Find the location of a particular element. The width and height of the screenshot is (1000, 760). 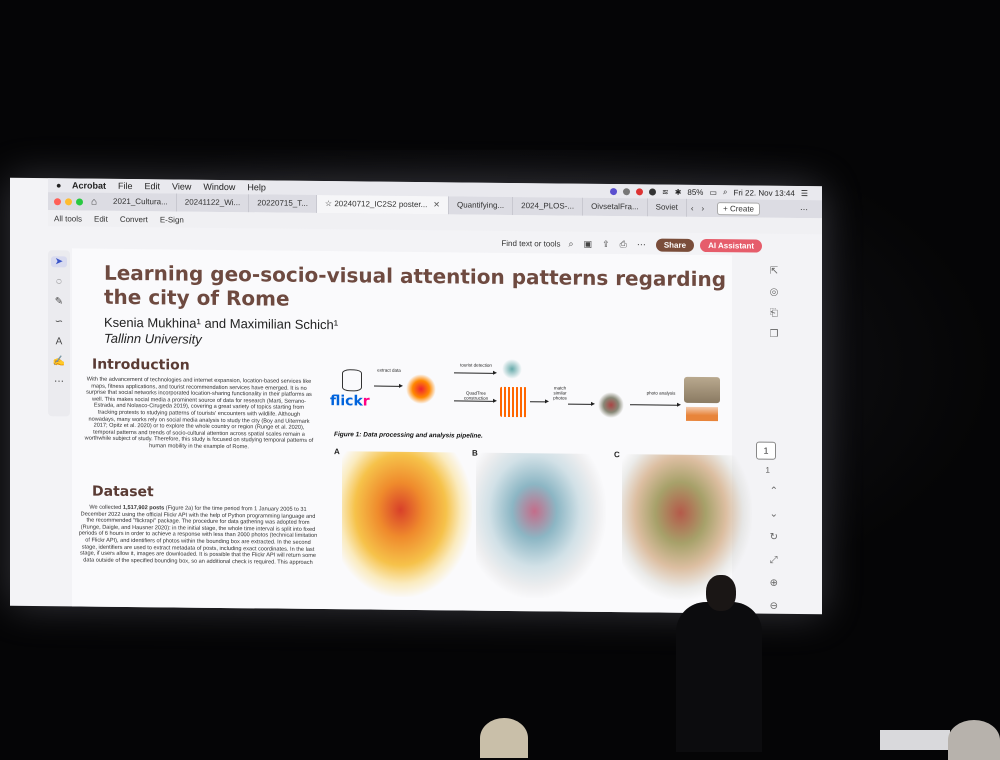

audience-head is located at coordinates (974, 740).